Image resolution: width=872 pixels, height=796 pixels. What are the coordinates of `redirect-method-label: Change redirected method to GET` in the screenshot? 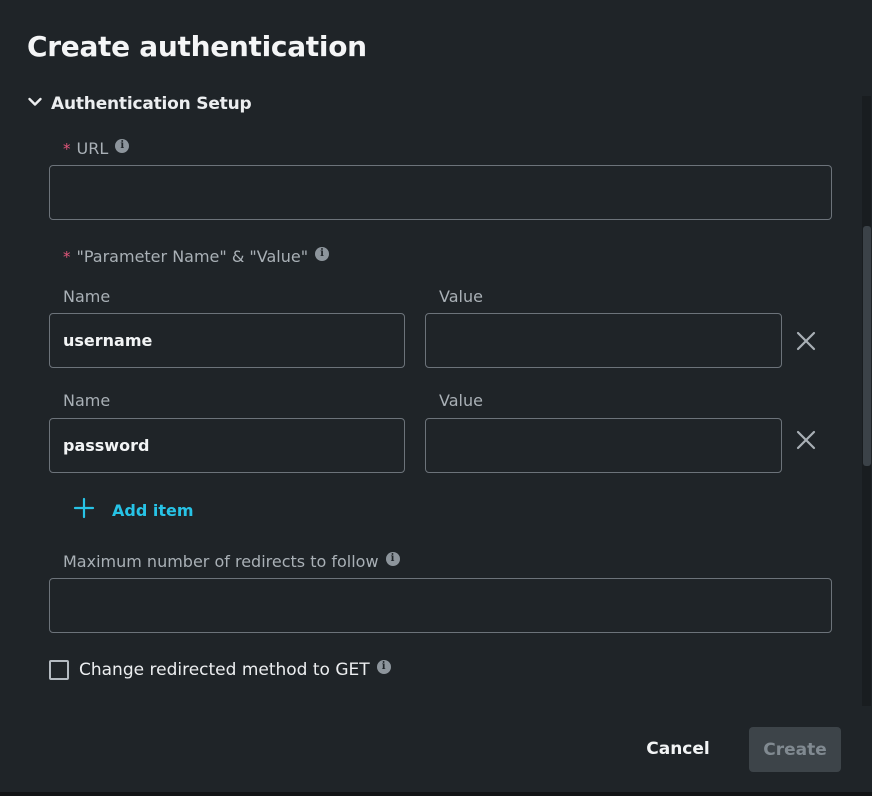 It's located at (224, 670).